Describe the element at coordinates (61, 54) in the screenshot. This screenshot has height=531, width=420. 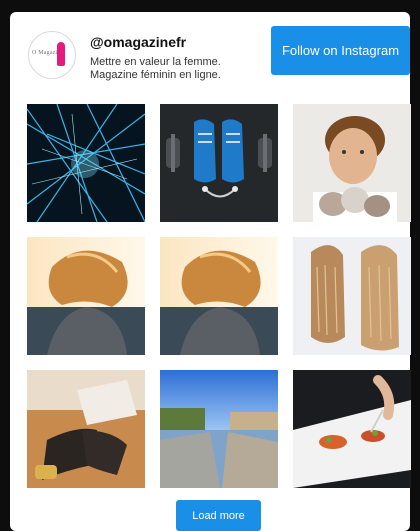
I see `avatar-logo-figure-icon` at that location.